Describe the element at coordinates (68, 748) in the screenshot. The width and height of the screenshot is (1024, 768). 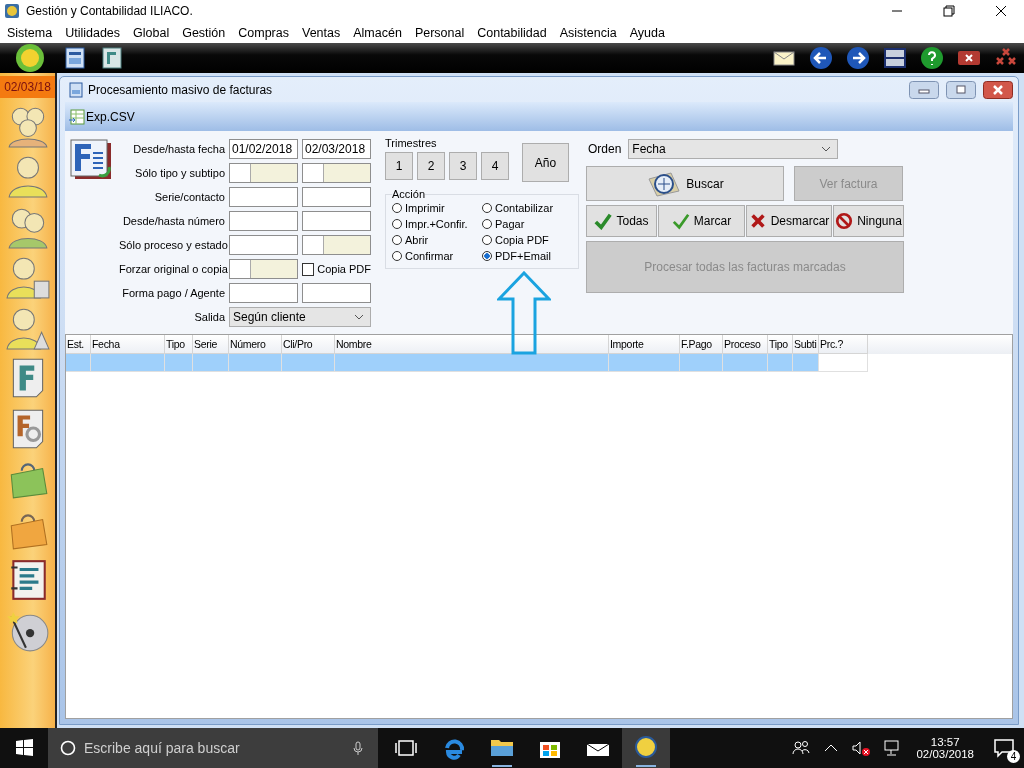
I see `circle-icon` at that location.